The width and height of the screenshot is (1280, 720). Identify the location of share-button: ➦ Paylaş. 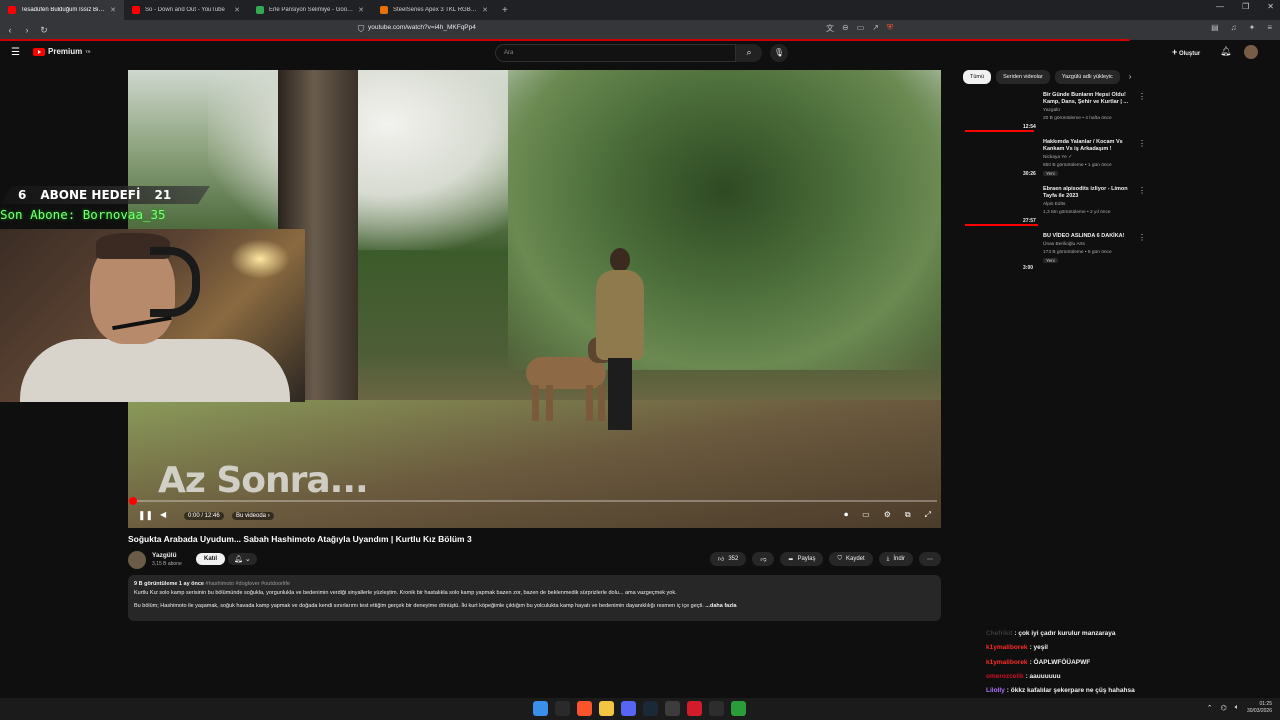
(802, 559).